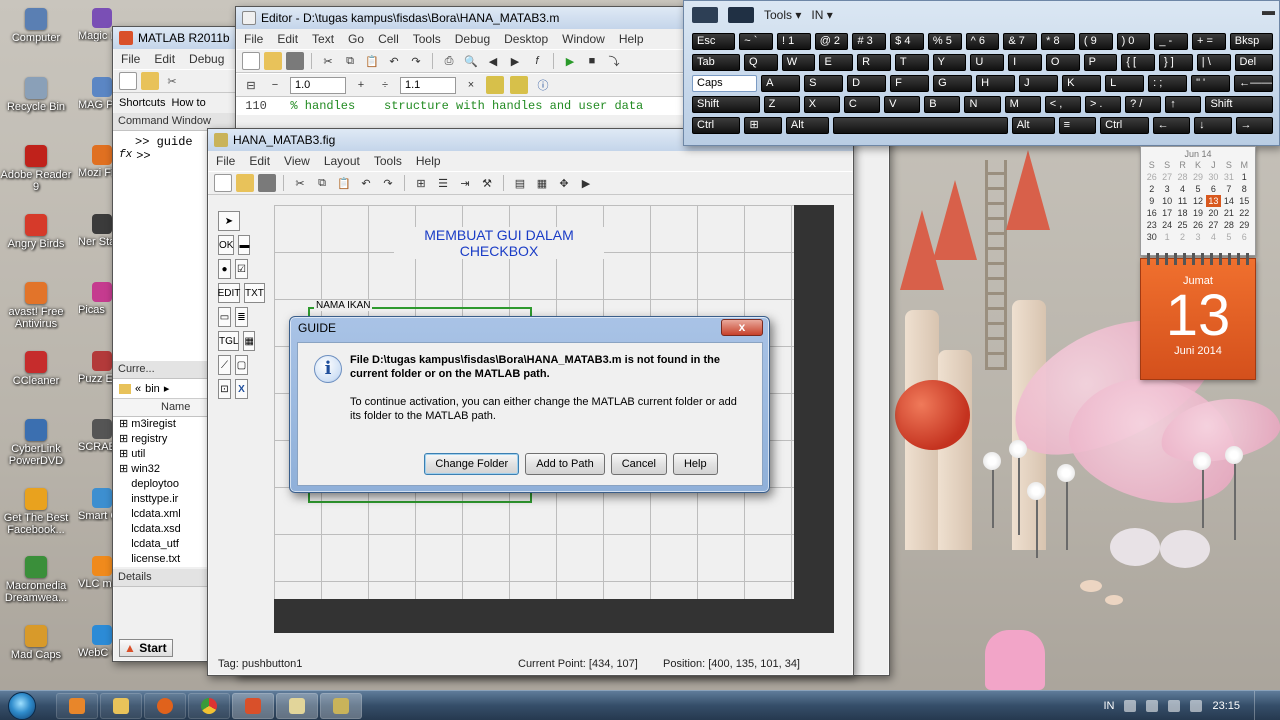 This screenshot has height=720, width=1280. Describe the element at coordinates (36, 642) in the screenshot. I see `desktop-icon: Mad Caps` at that location.